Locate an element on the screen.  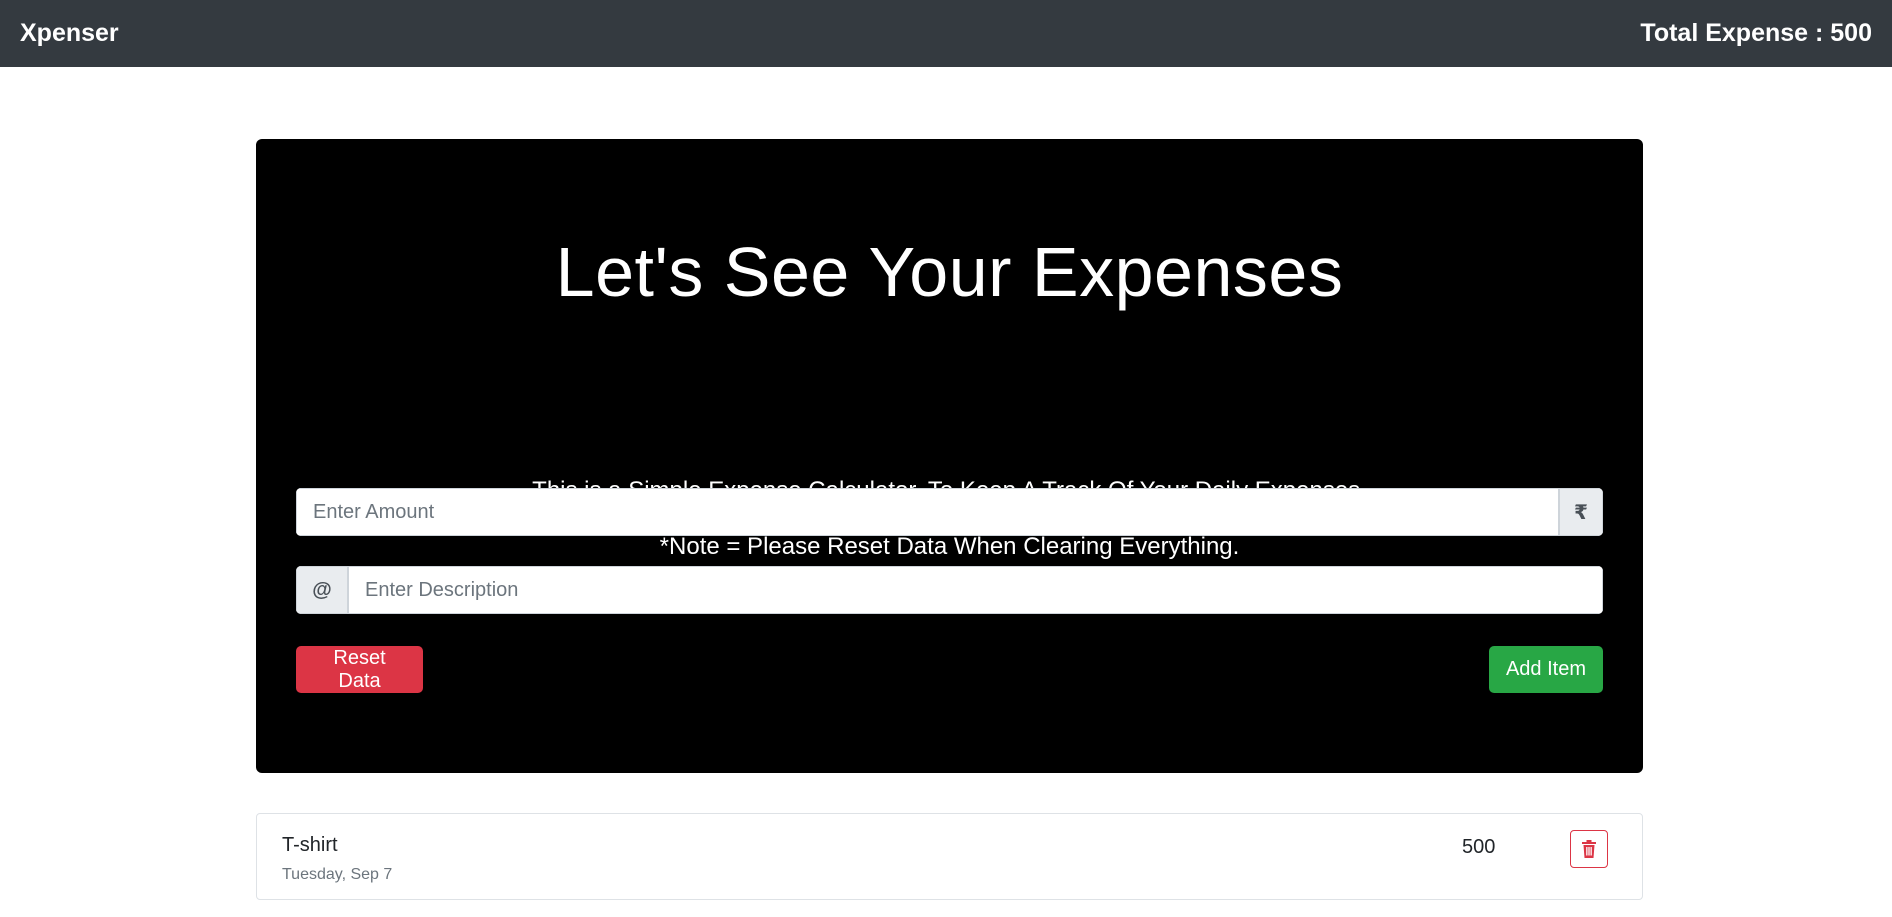
trash-icon is located at coordinates (1589, 849).